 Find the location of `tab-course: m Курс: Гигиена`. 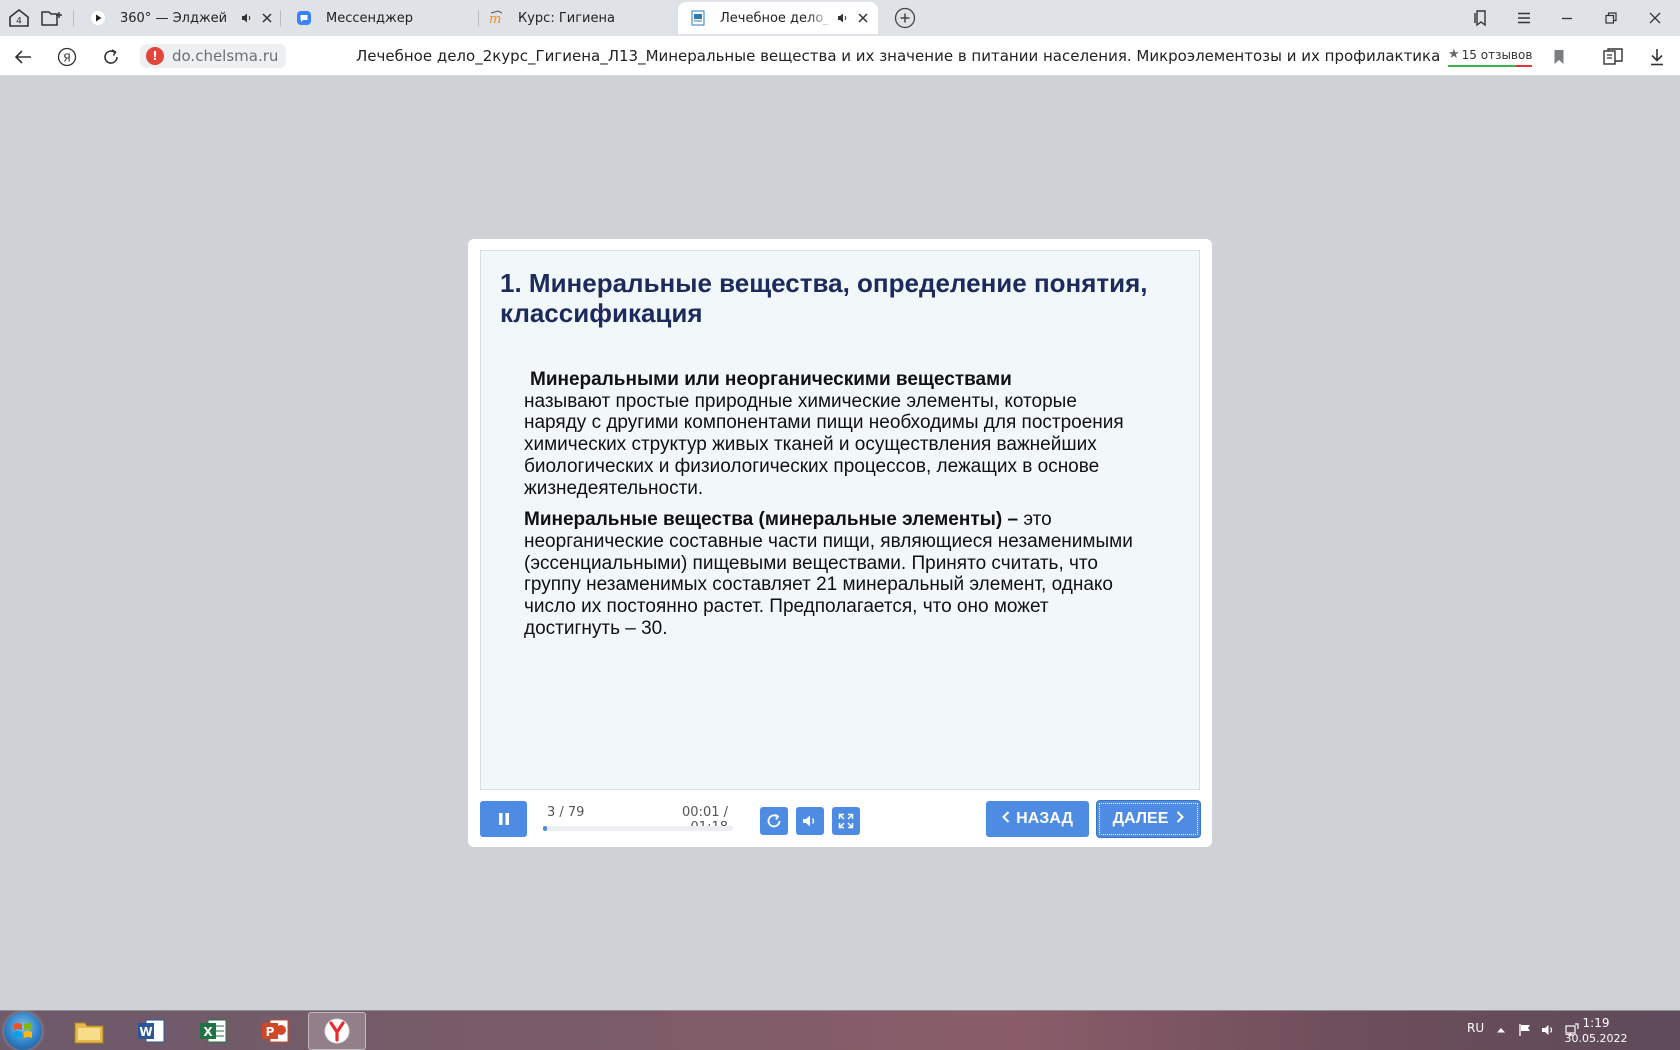

tab-course: m Курс: Гигиена is located at coordinates (576, 18).